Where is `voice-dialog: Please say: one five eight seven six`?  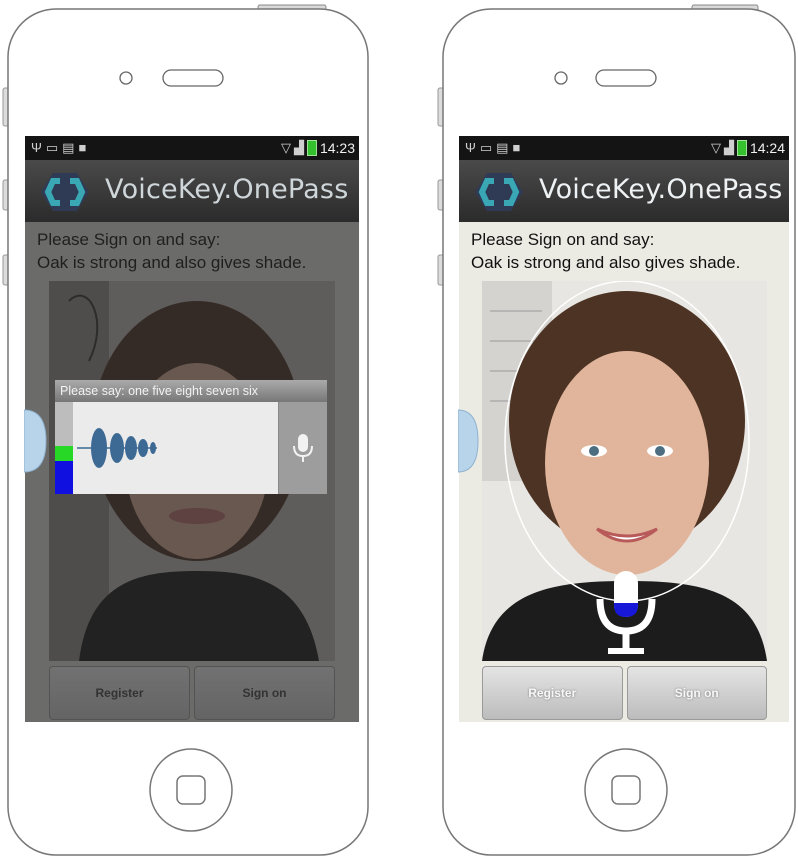
voice-dialog: Please say: one five eight seven six is located at coordinates (191, 437).